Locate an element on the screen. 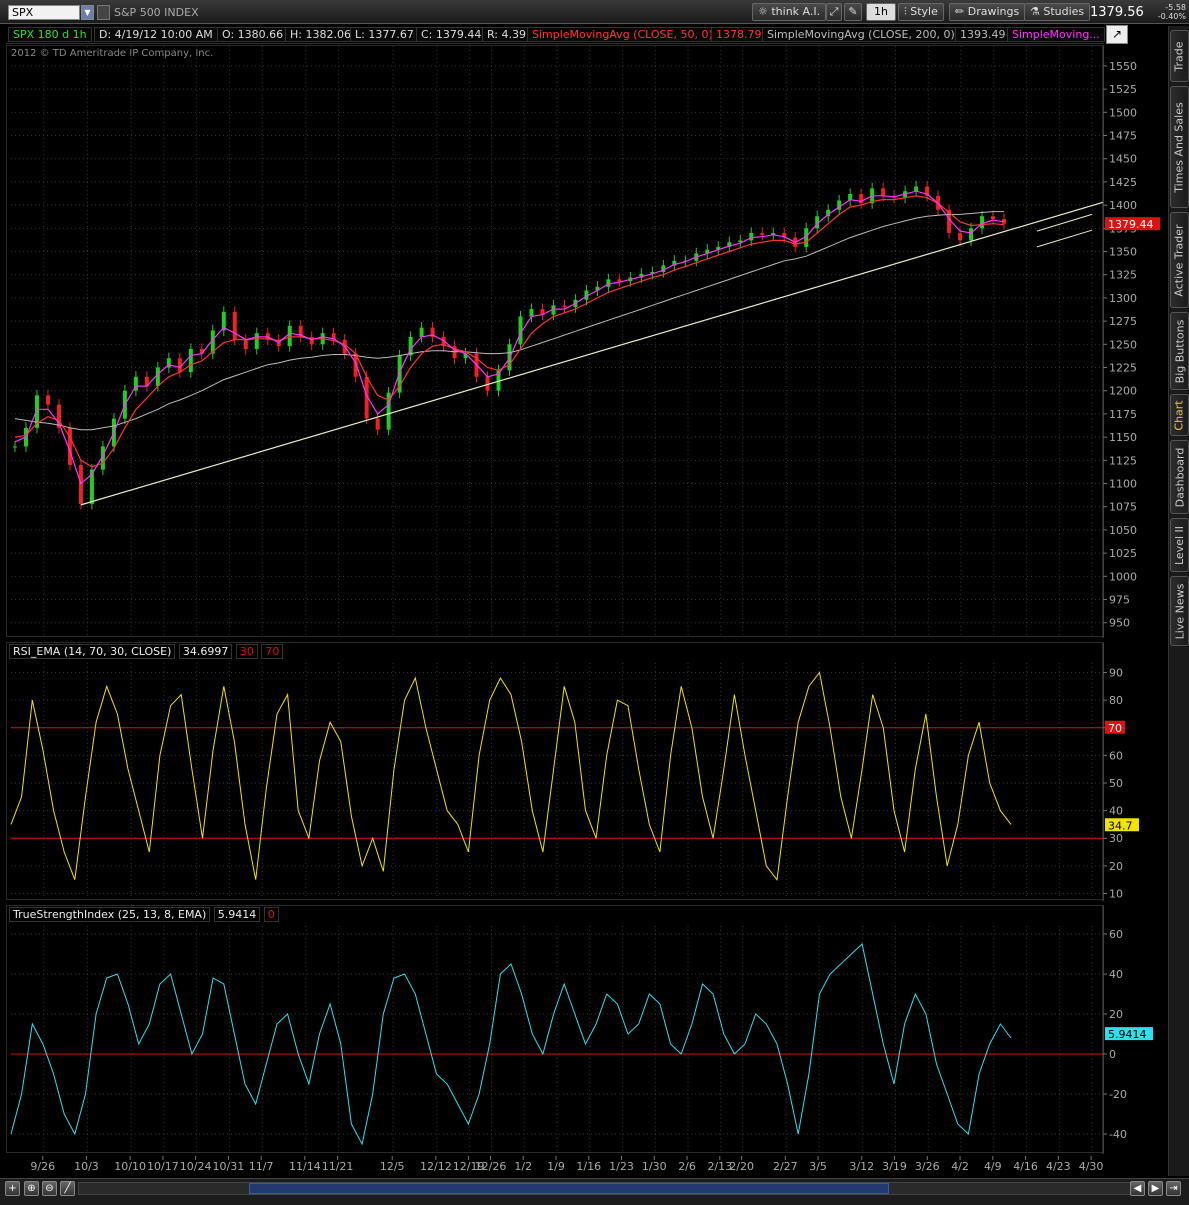  symbol-description: S&P 500 INDEX is located at coordinates (156, 12).